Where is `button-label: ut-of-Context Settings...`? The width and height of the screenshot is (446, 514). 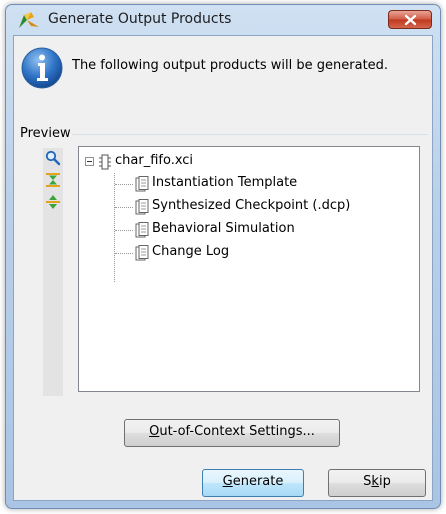
button-label: ut-of-Context Settings... is located at coordinates (237, 431).